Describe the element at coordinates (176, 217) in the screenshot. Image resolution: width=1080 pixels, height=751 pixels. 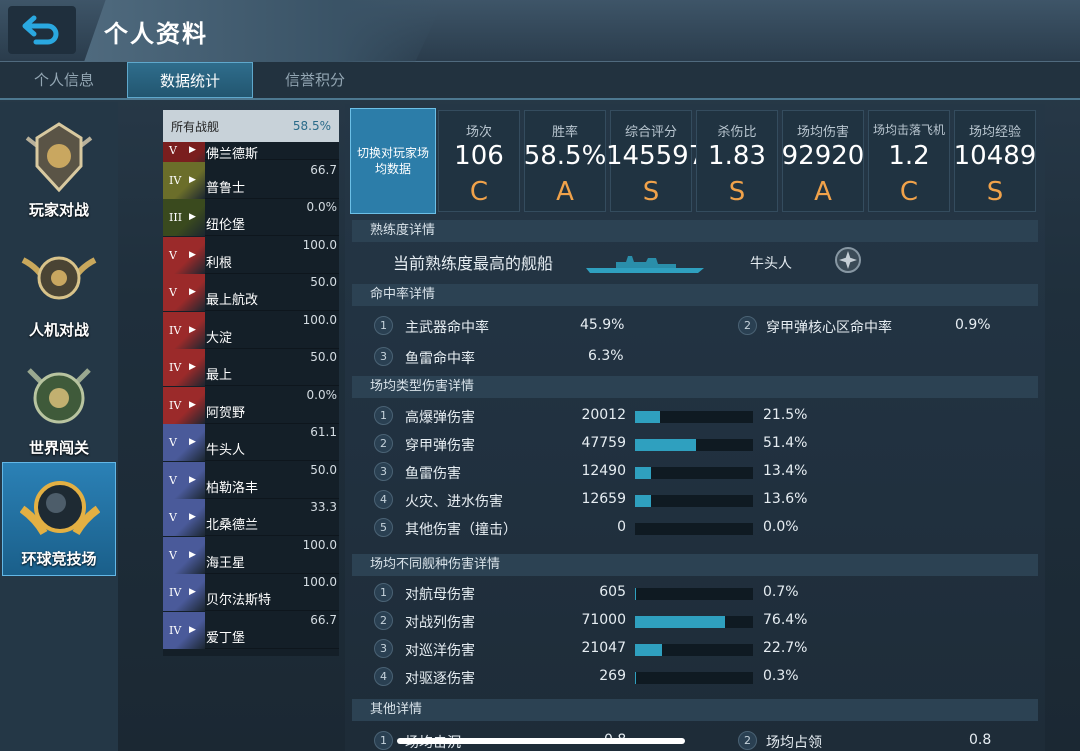
I see `ship-tier: III` at that location.